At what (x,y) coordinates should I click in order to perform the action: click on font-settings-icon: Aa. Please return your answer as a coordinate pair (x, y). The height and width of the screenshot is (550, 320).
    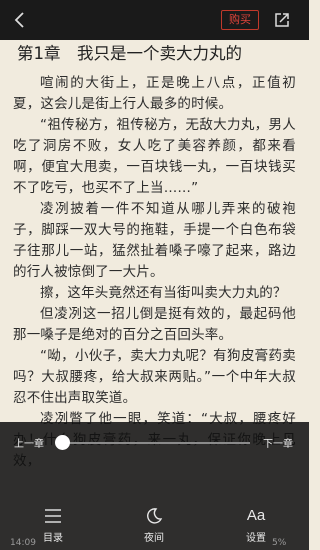
    Looking at the image, I should click on (256, 515).